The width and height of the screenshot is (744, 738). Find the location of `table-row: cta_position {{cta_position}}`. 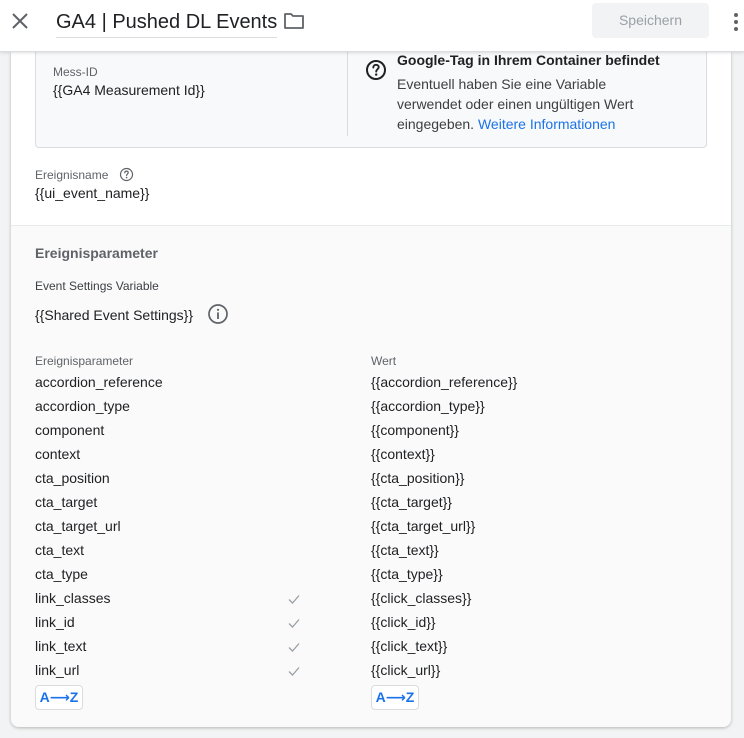

table-row: cta_position {{cta_position}} is located at coordinates (371, 479).